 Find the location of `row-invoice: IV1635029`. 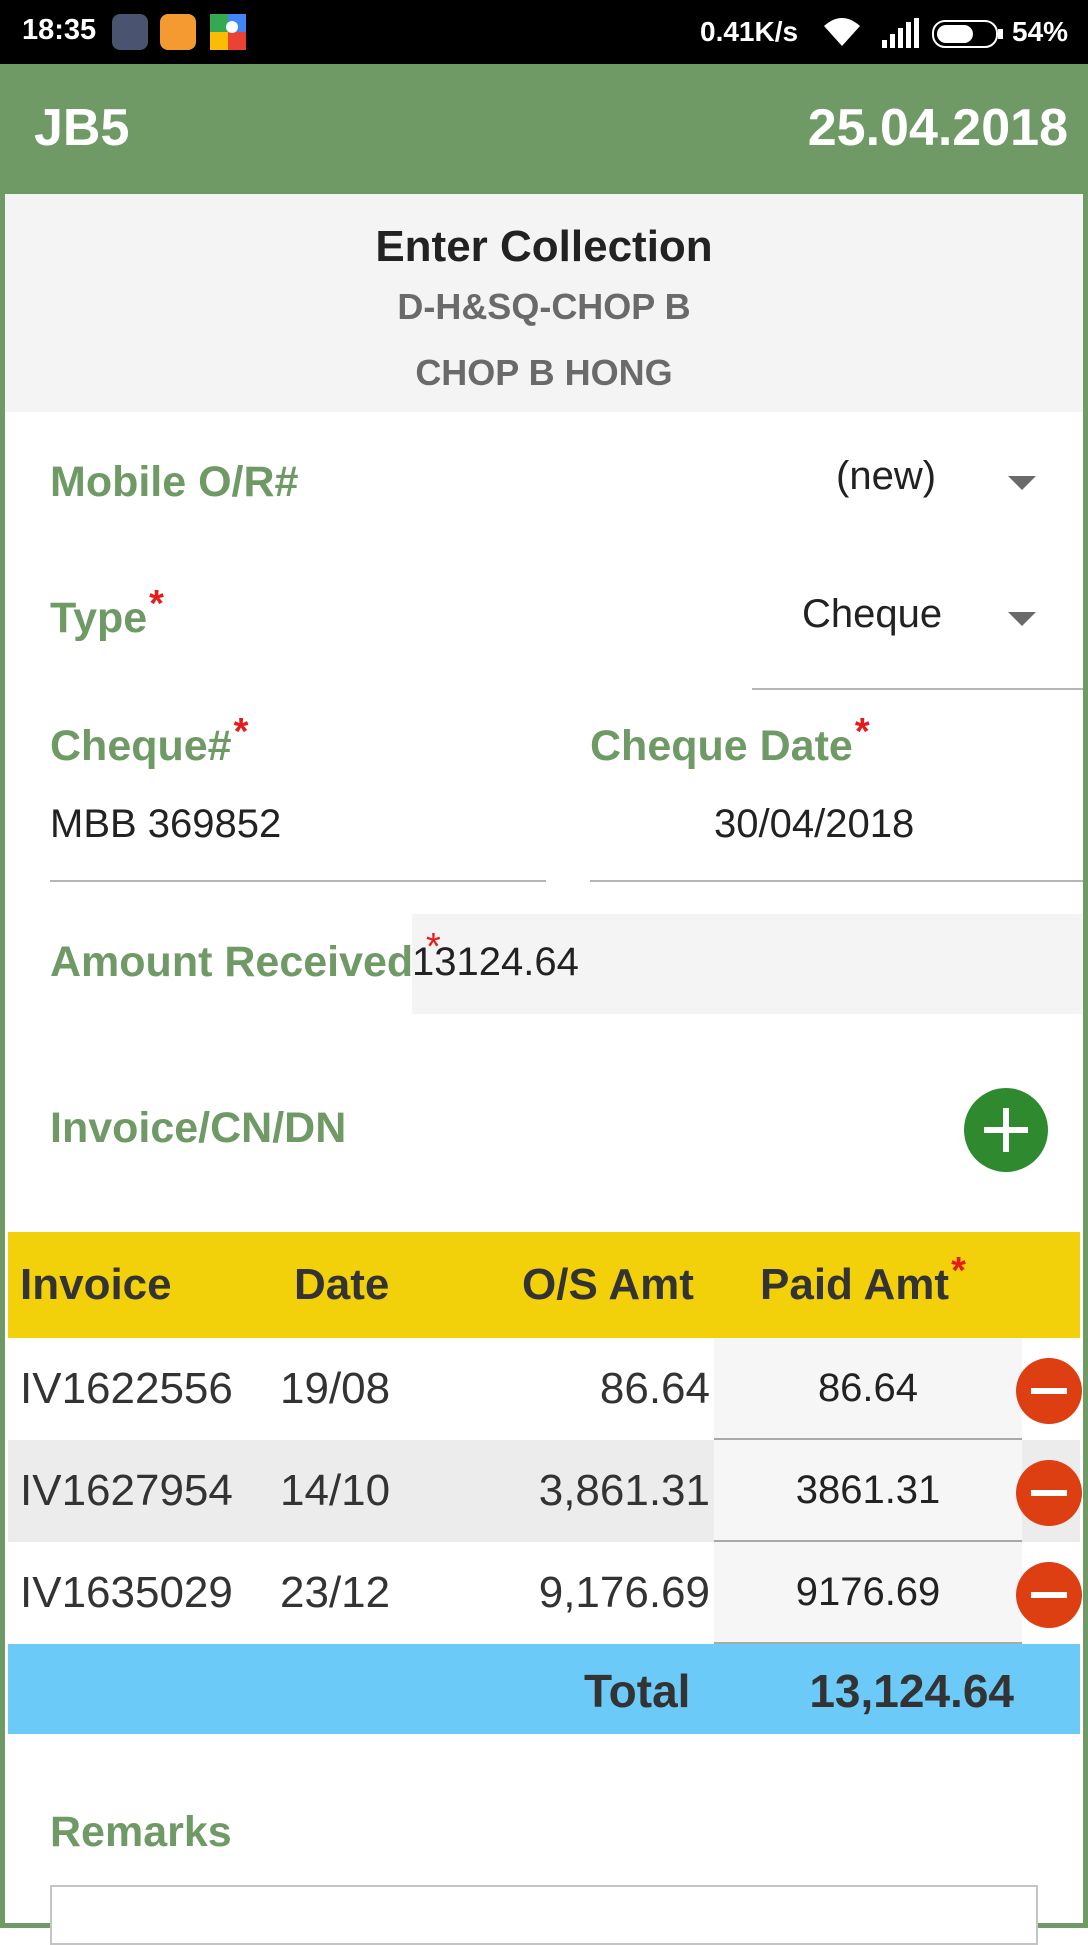

row-invoice: IV1635029 is located at coordinates (126, 1592).